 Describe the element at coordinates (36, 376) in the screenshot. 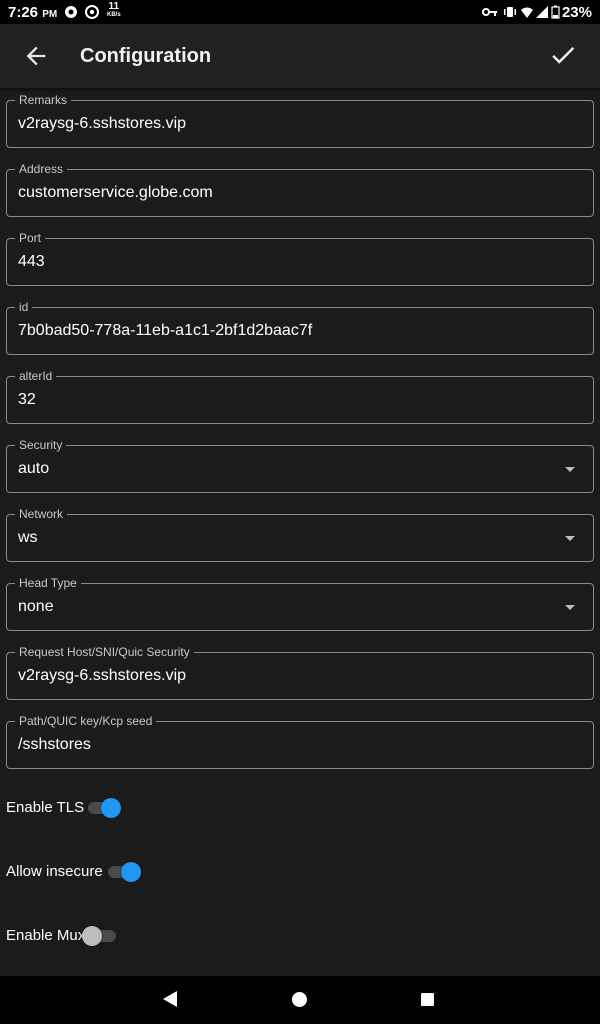

I see `field-label: alterId` at that location.